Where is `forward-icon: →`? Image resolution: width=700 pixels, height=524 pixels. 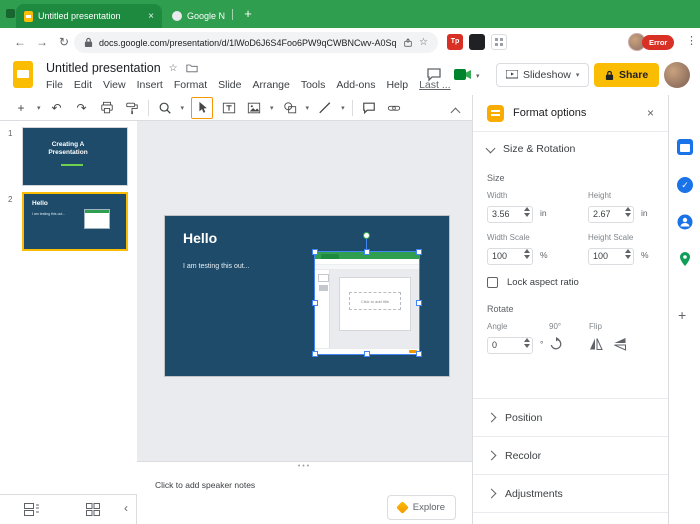
forward-icon: → is located at coordinates (42, 42).